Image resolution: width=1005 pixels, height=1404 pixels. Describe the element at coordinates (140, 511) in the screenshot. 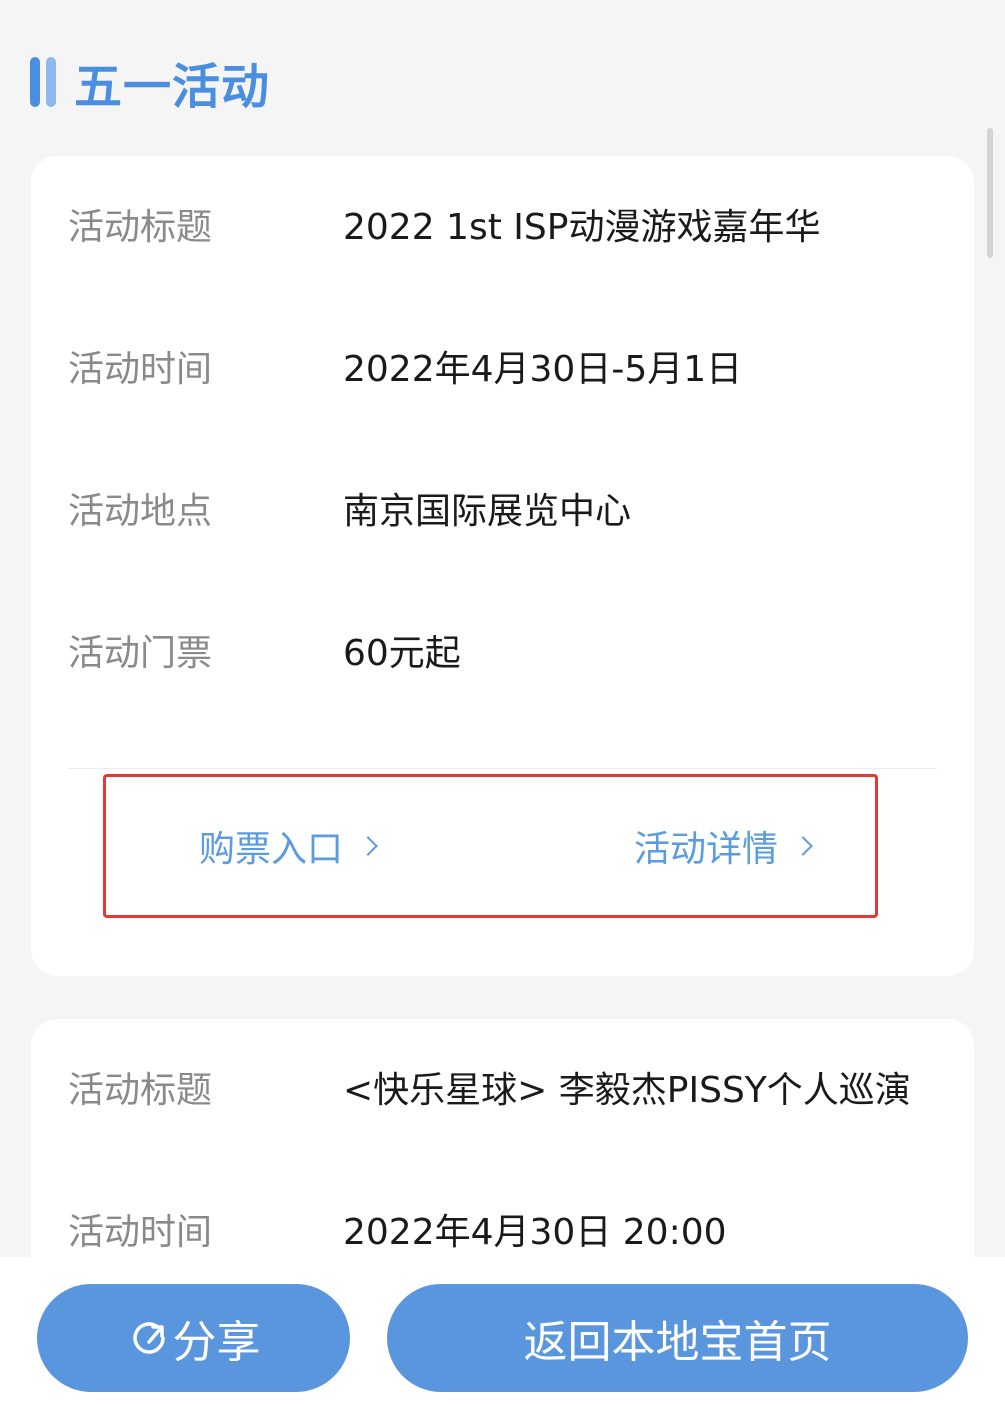

I see `row-label: 活动地点` at that location.